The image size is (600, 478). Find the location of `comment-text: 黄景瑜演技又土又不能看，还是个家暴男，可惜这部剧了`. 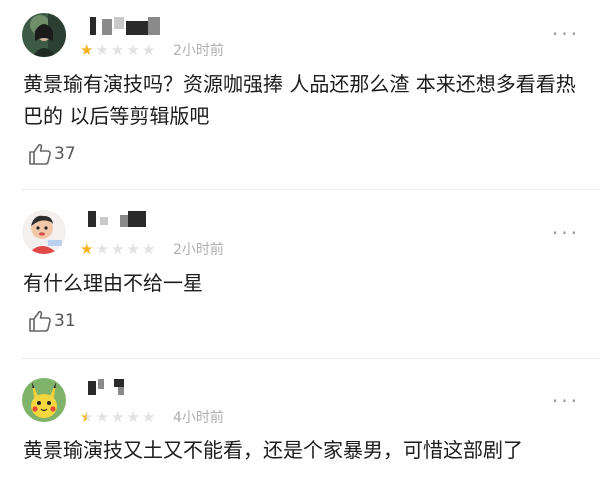

comment-text: 黄景瑜演技又土又不能看，还是个家暴男，可惜这部剧了 is located at coordinates (273, 450).